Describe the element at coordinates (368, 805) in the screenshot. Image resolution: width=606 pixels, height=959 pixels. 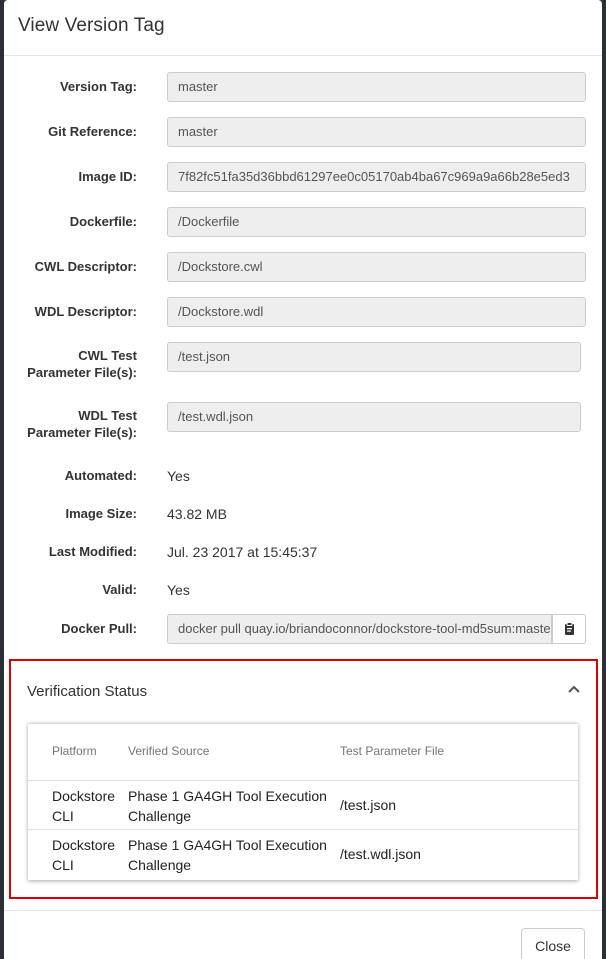
I see `test-parameter-file-cell: /test.json` at that location.